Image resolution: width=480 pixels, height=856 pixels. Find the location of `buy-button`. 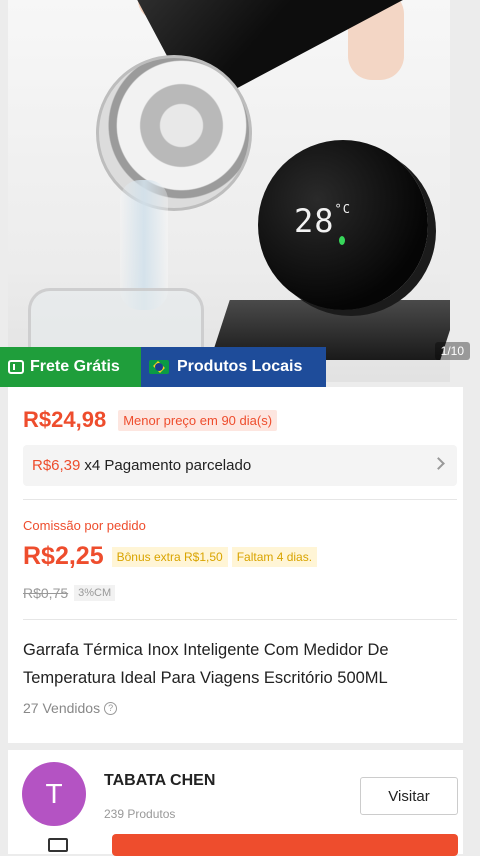

buy-button is located at coordinates (285, 845).